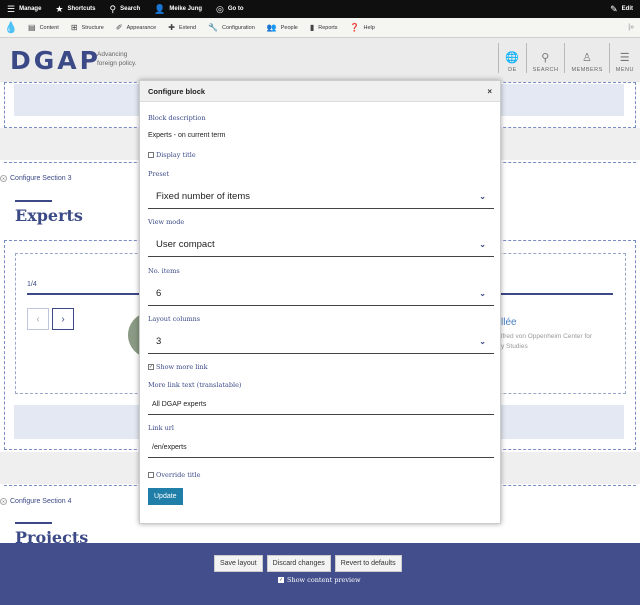  Describe the element at coordinates (24, 9) in the screenshot. I see `manage-menu: ☰ Manage` at that location.